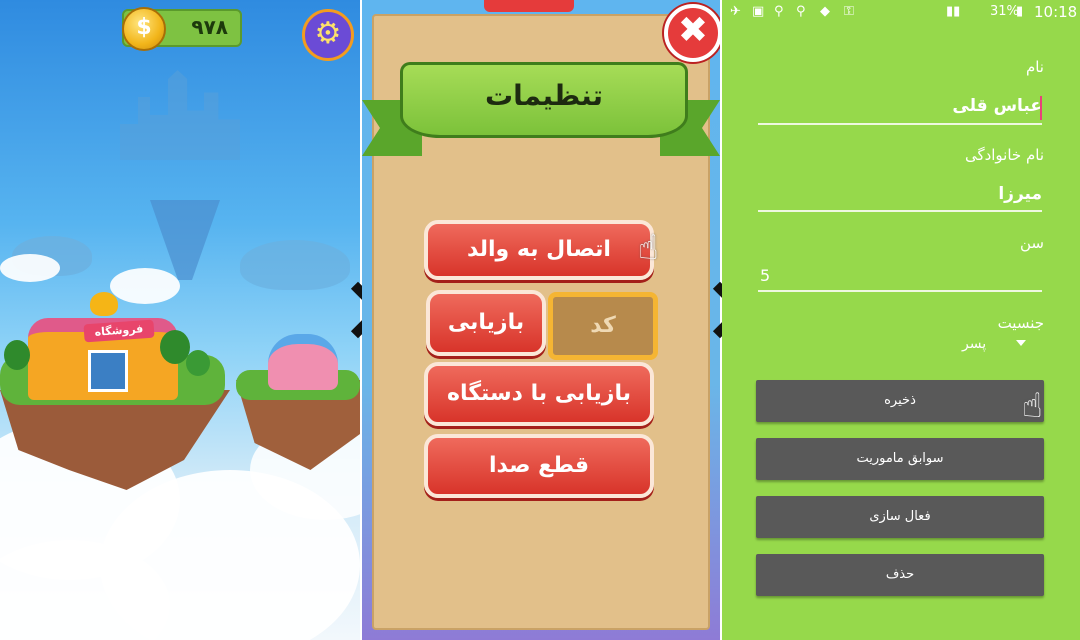 Image resolution: width=1080 pixels, height=640 pixels. I want to click on title-ribbon: تنظیمات, so click(544, 100).